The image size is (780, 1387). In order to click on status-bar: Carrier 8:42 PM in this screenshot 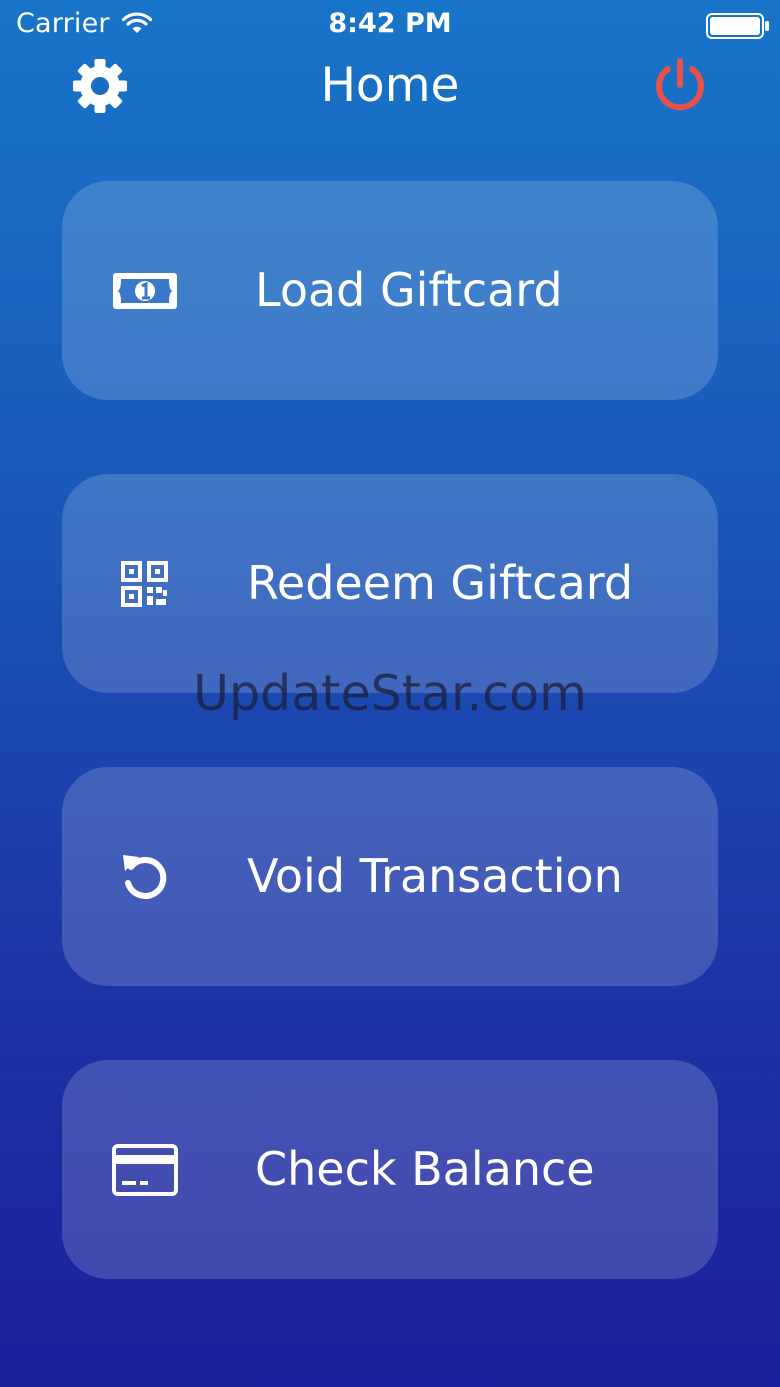, I will do `click(390, 25)`.